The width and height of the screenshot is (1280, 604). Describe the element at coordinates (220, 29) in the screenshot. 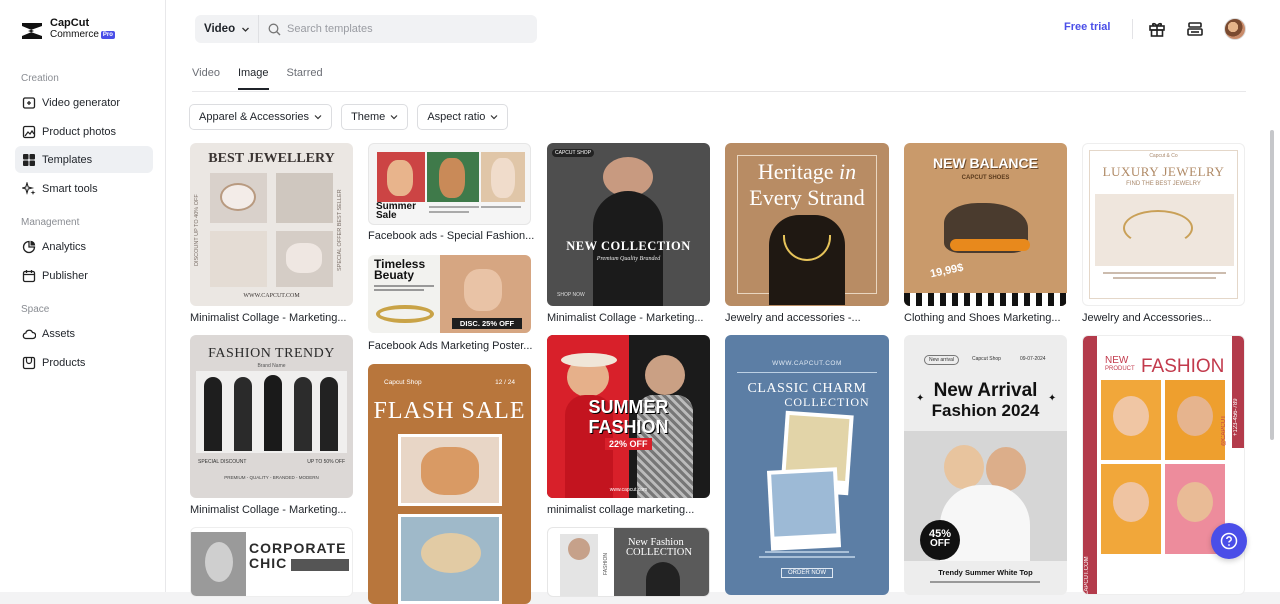

I see `type-select-value: Video` at that location.